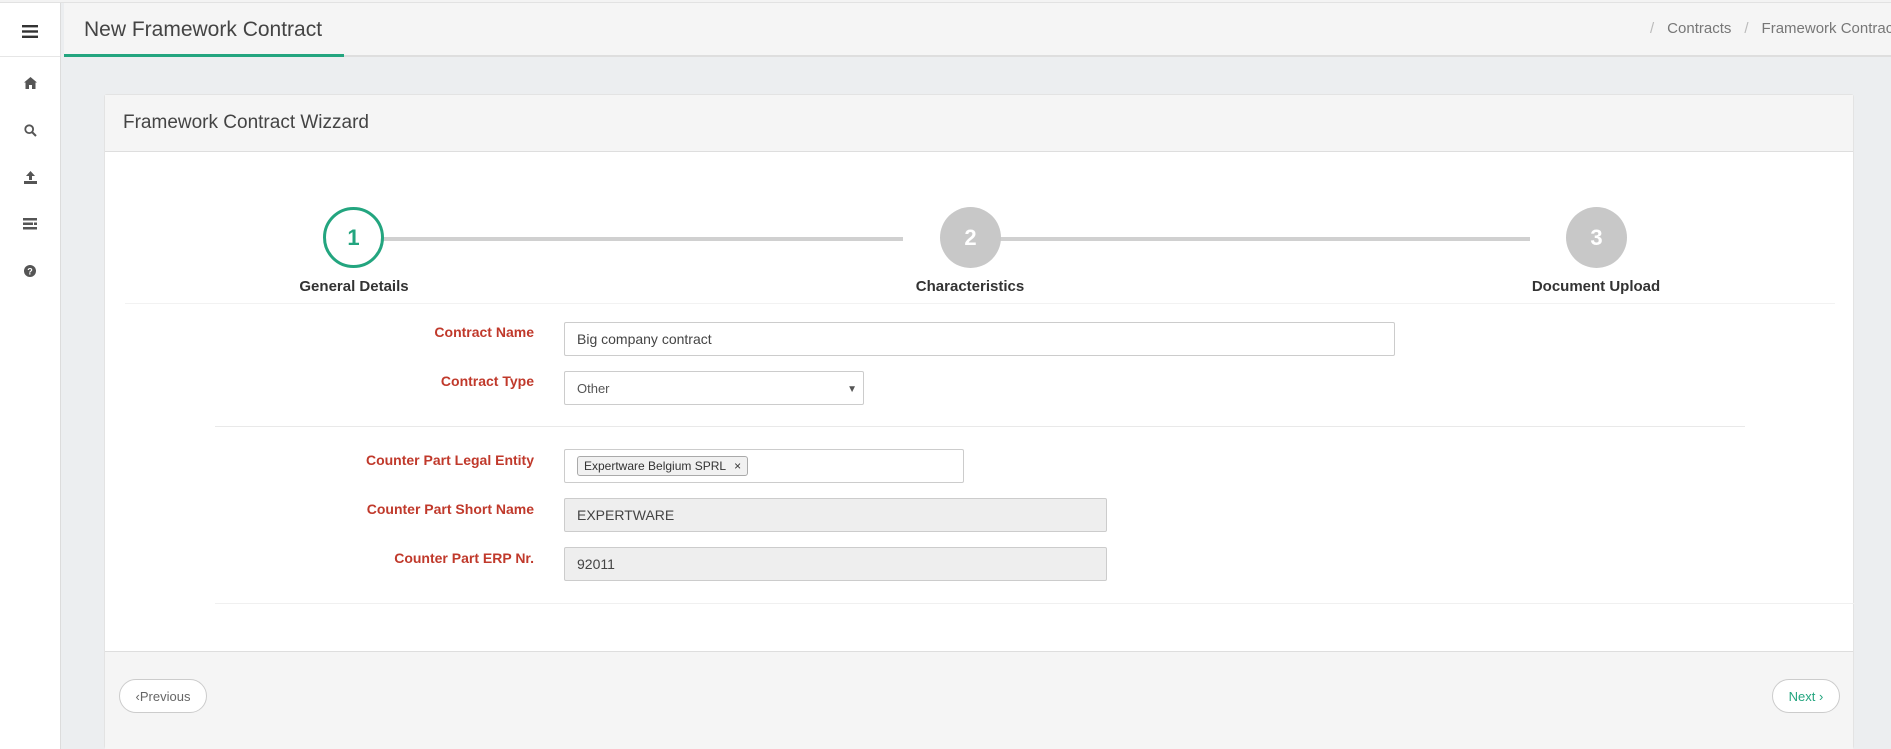 This screenshot has width=1891, height=749. Describe the element at coordinates (163, 696) in the screenshot. I see `previous-button: ‹Previous` at that location.